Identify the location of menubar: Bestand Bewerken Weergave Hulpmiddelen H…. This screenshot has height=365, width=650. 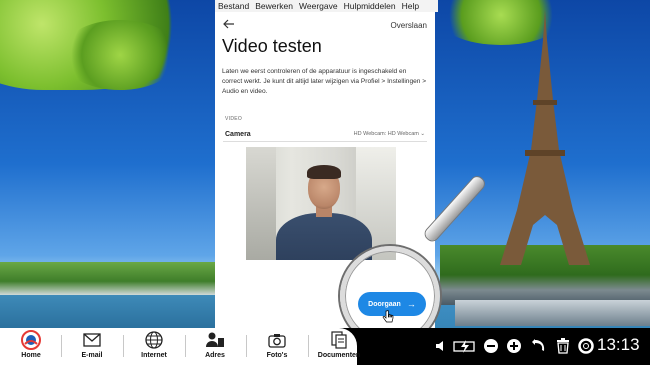
(326, 6).